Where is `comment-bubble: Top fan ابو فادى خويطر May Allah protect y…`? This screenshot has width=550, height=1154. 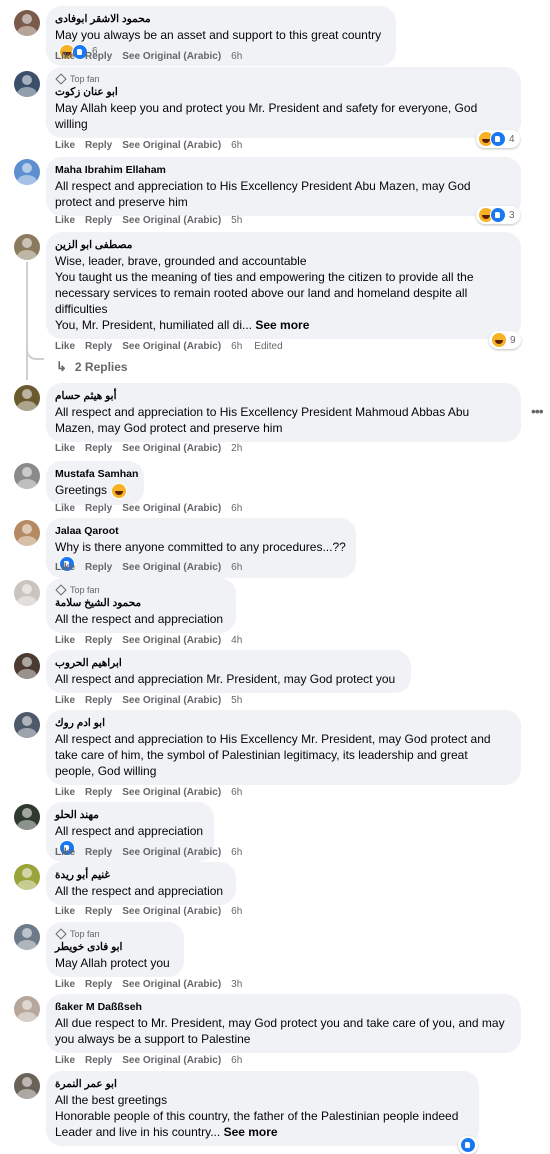
comment-bubble: Top fan ابو فادى خويطر May Allah protect y… is located at coordinates (115, 949).